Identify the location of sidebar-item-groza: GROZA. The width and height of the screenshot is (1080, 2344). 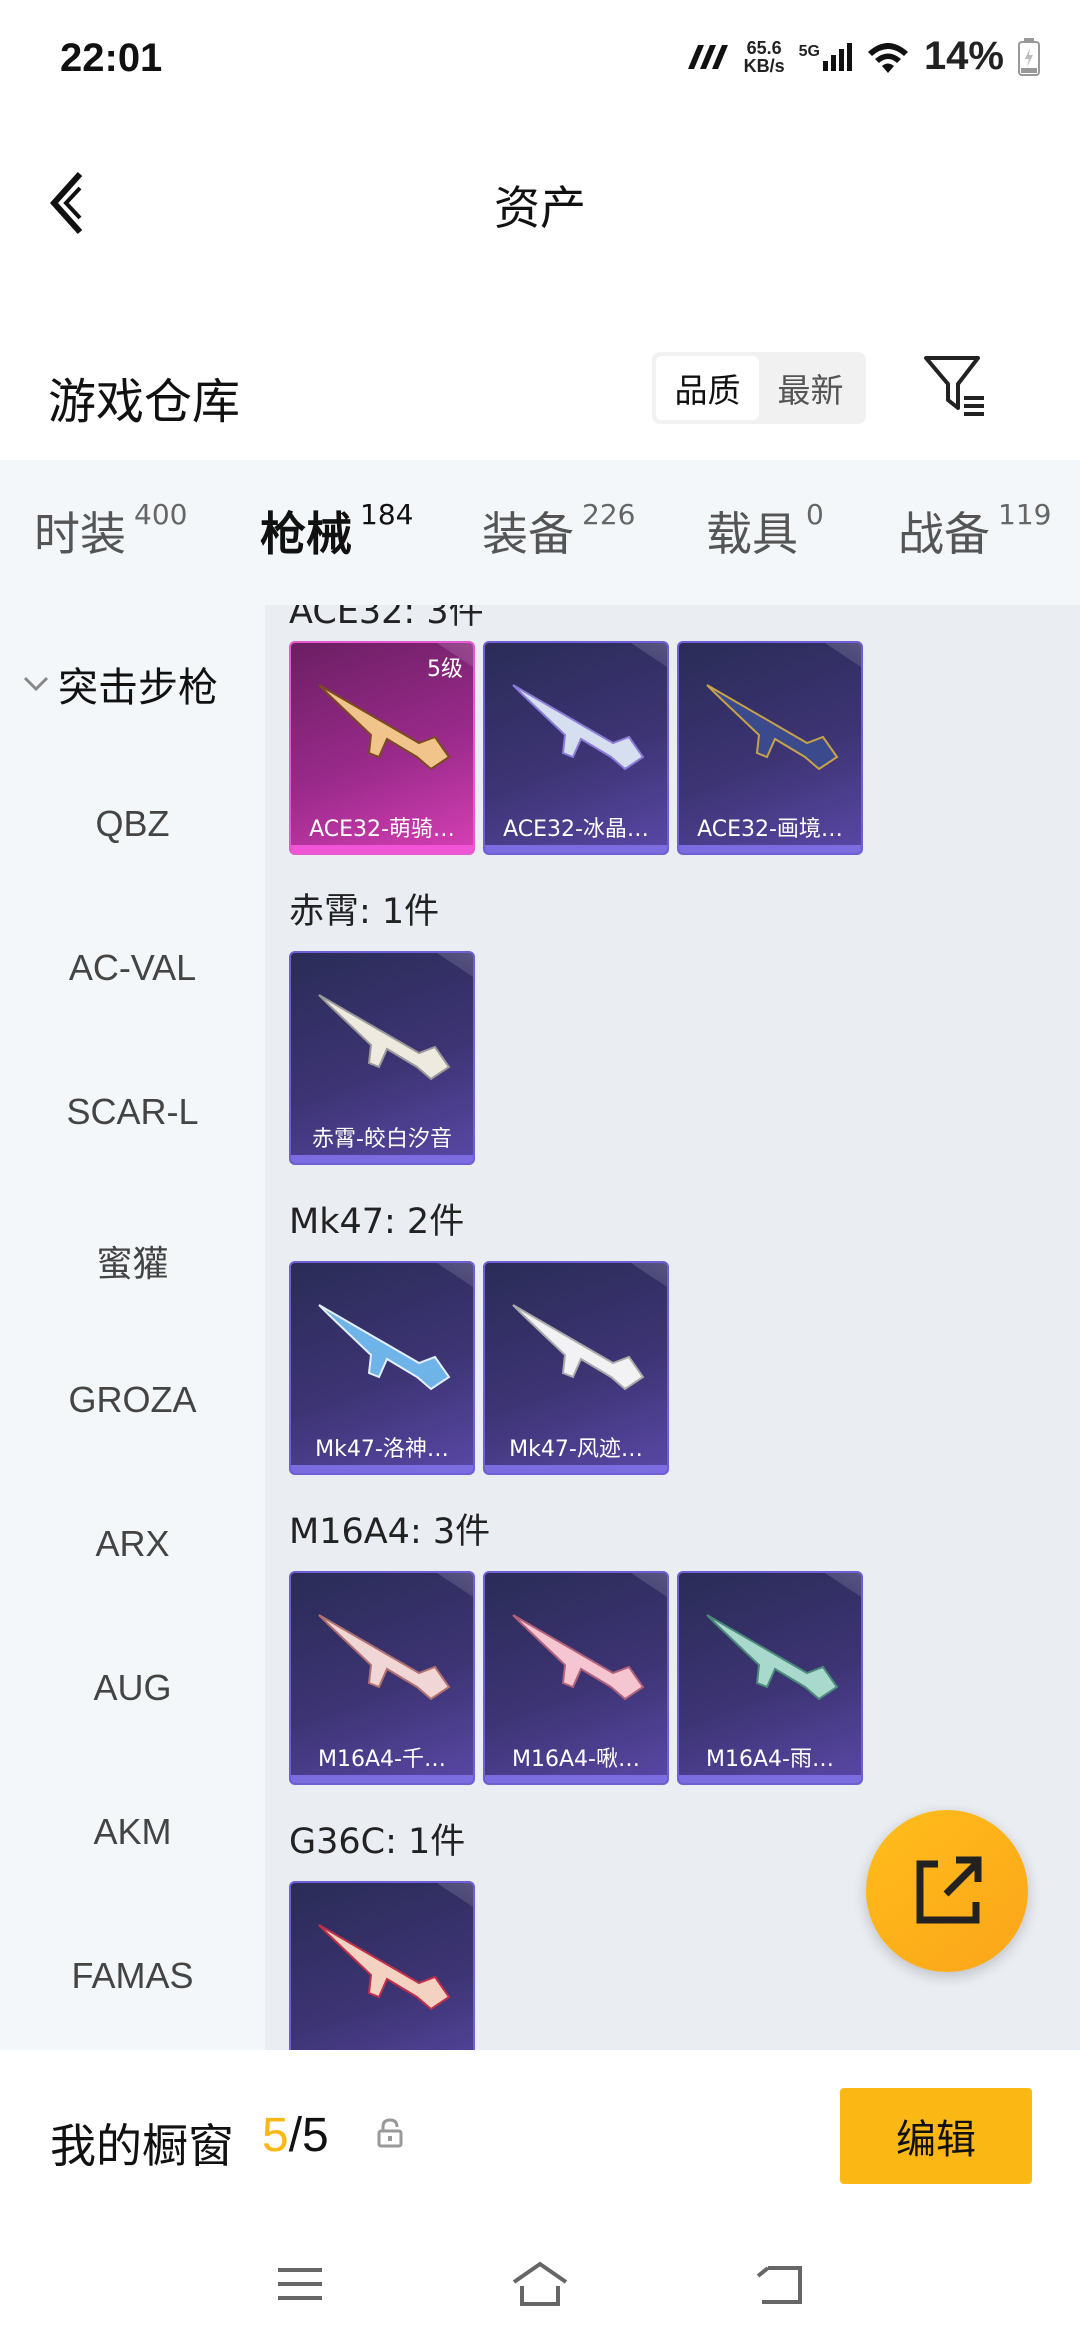
(132, 1400).